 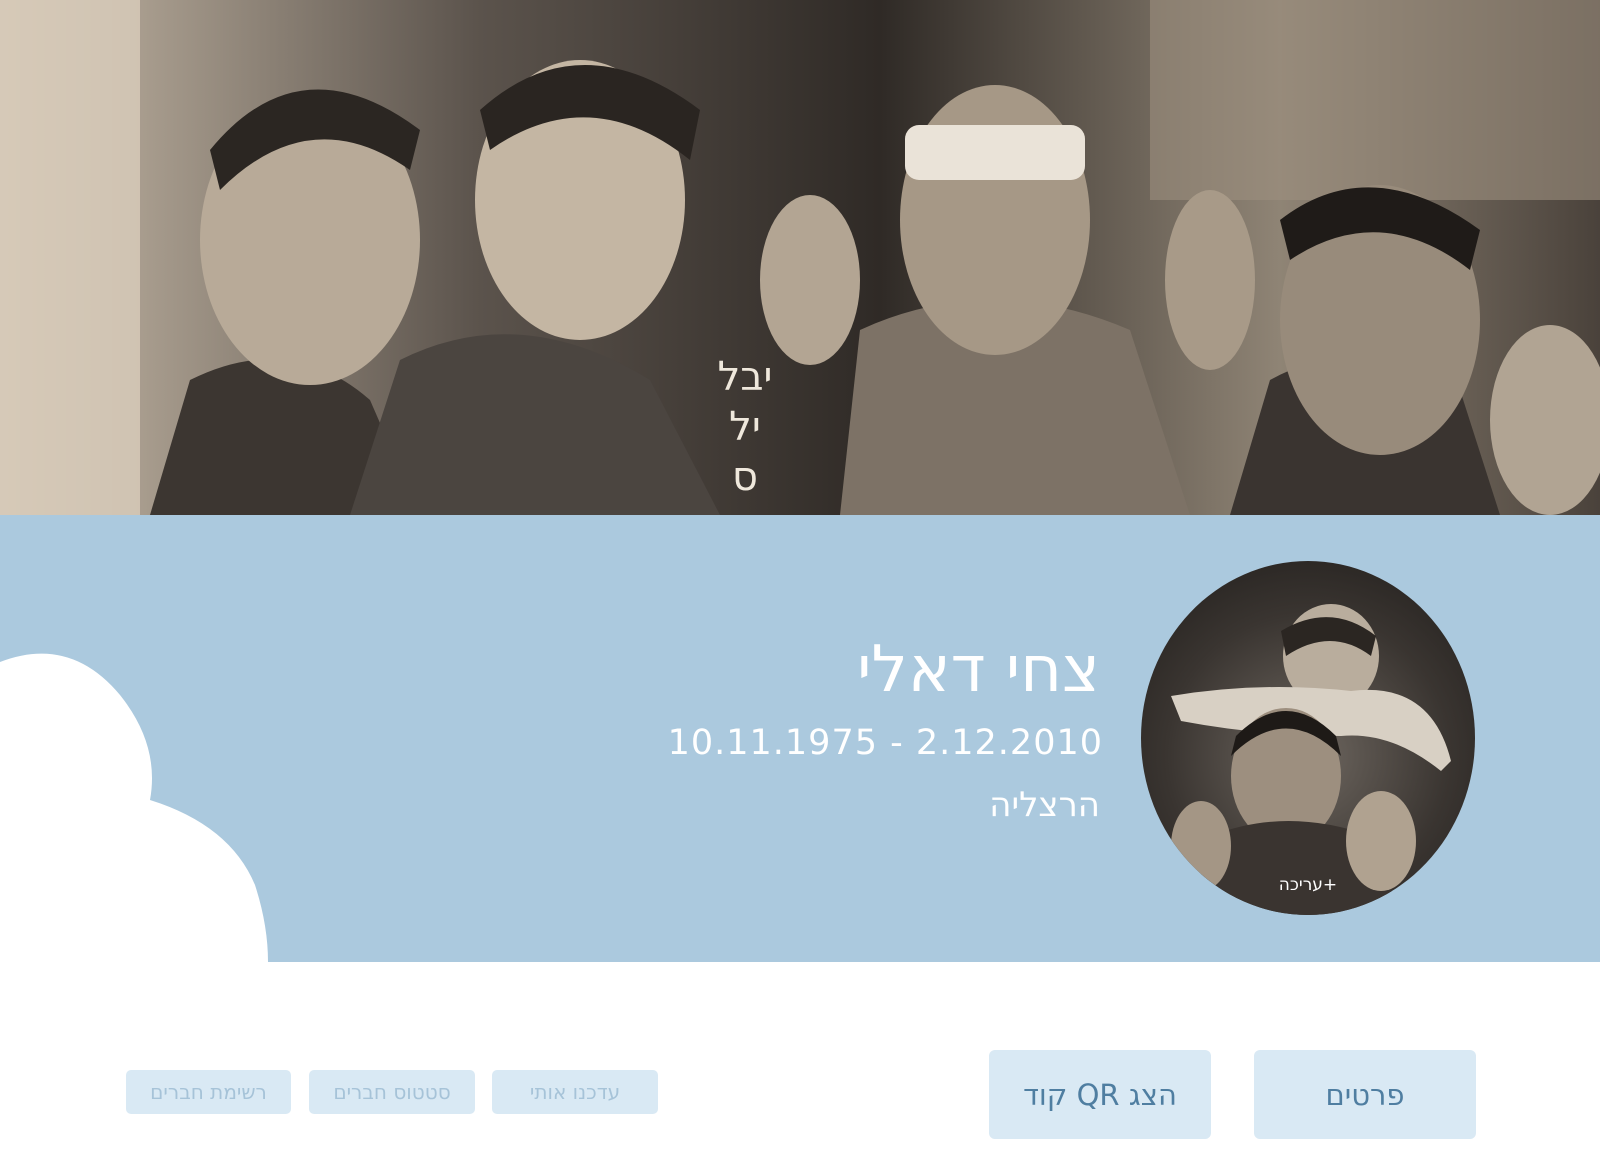 What do you see at coordinates (978, 670) in the screenshot?
I see `person-name: צחי דאלי` at bounding box center [978, 670].